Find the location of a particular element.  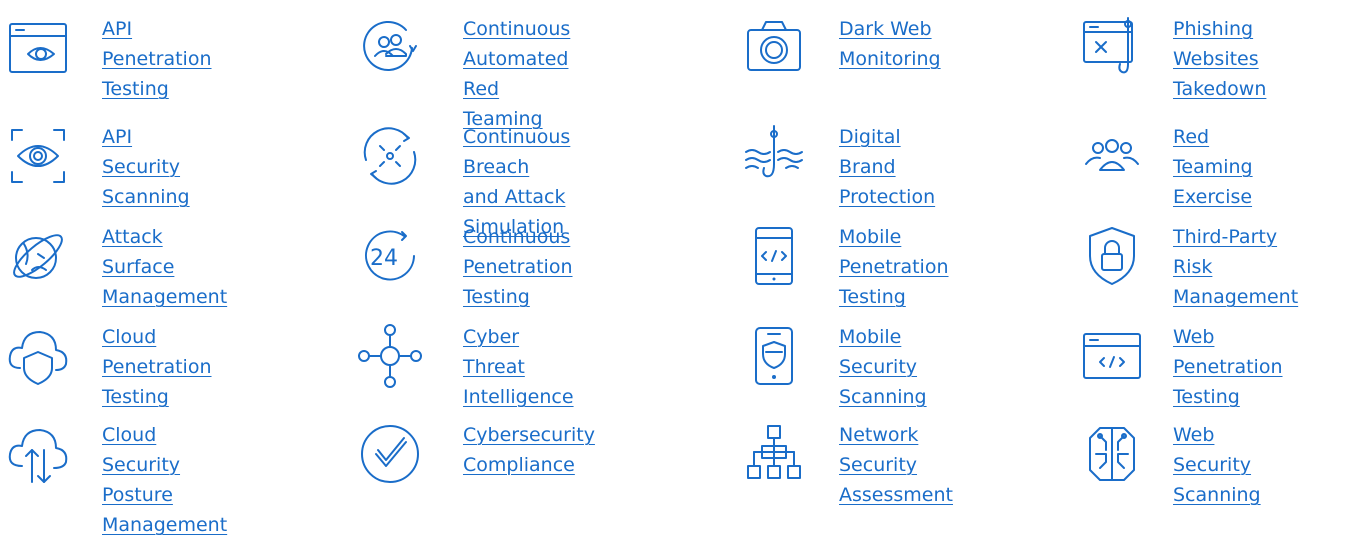

service-link-red-teaming-exercise: Red Teaming Exercise is located at coordinates (1213, 167).